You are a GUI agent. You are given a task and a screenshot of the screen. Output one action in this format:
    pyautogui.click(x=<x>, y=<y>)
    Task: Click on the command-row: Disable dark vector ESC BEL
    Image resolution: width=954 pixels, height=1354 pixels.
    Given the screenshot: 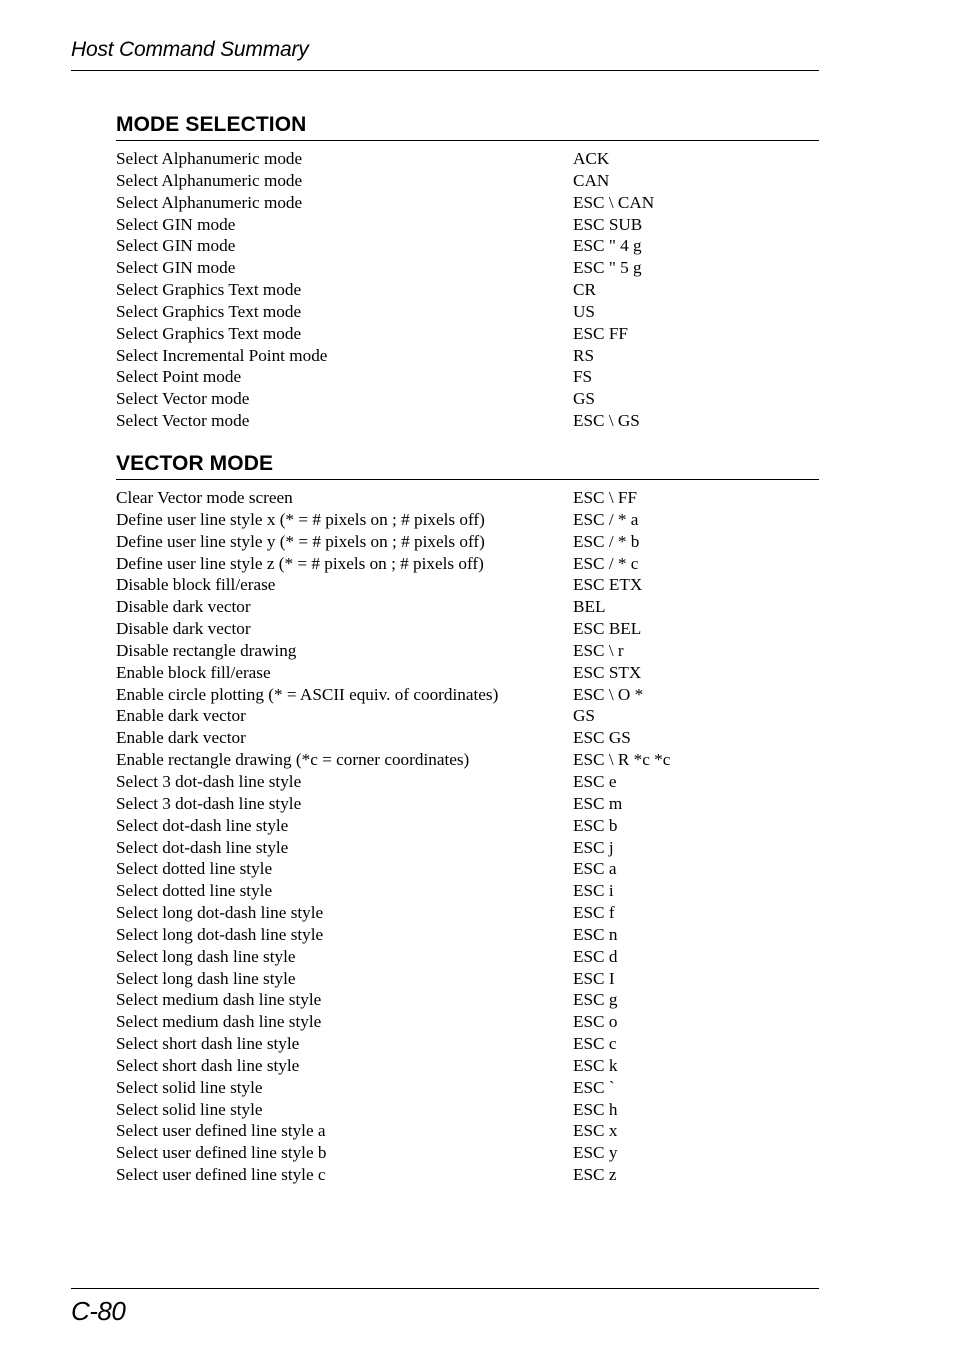 What is the action you would take?
    pyautogui.click(x=467, y=629)
    